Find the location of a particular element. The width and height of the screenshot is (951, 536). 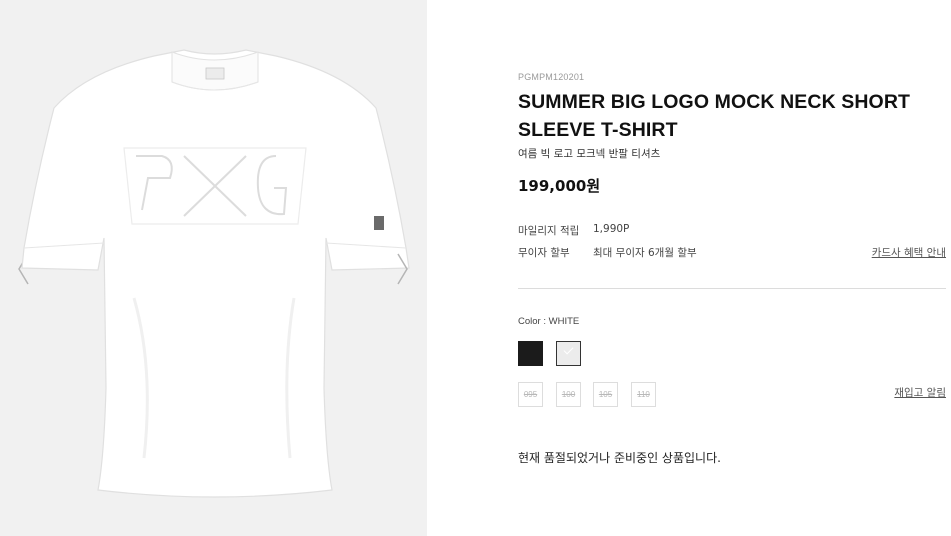

check-icon is located at coordinates (568, 349).